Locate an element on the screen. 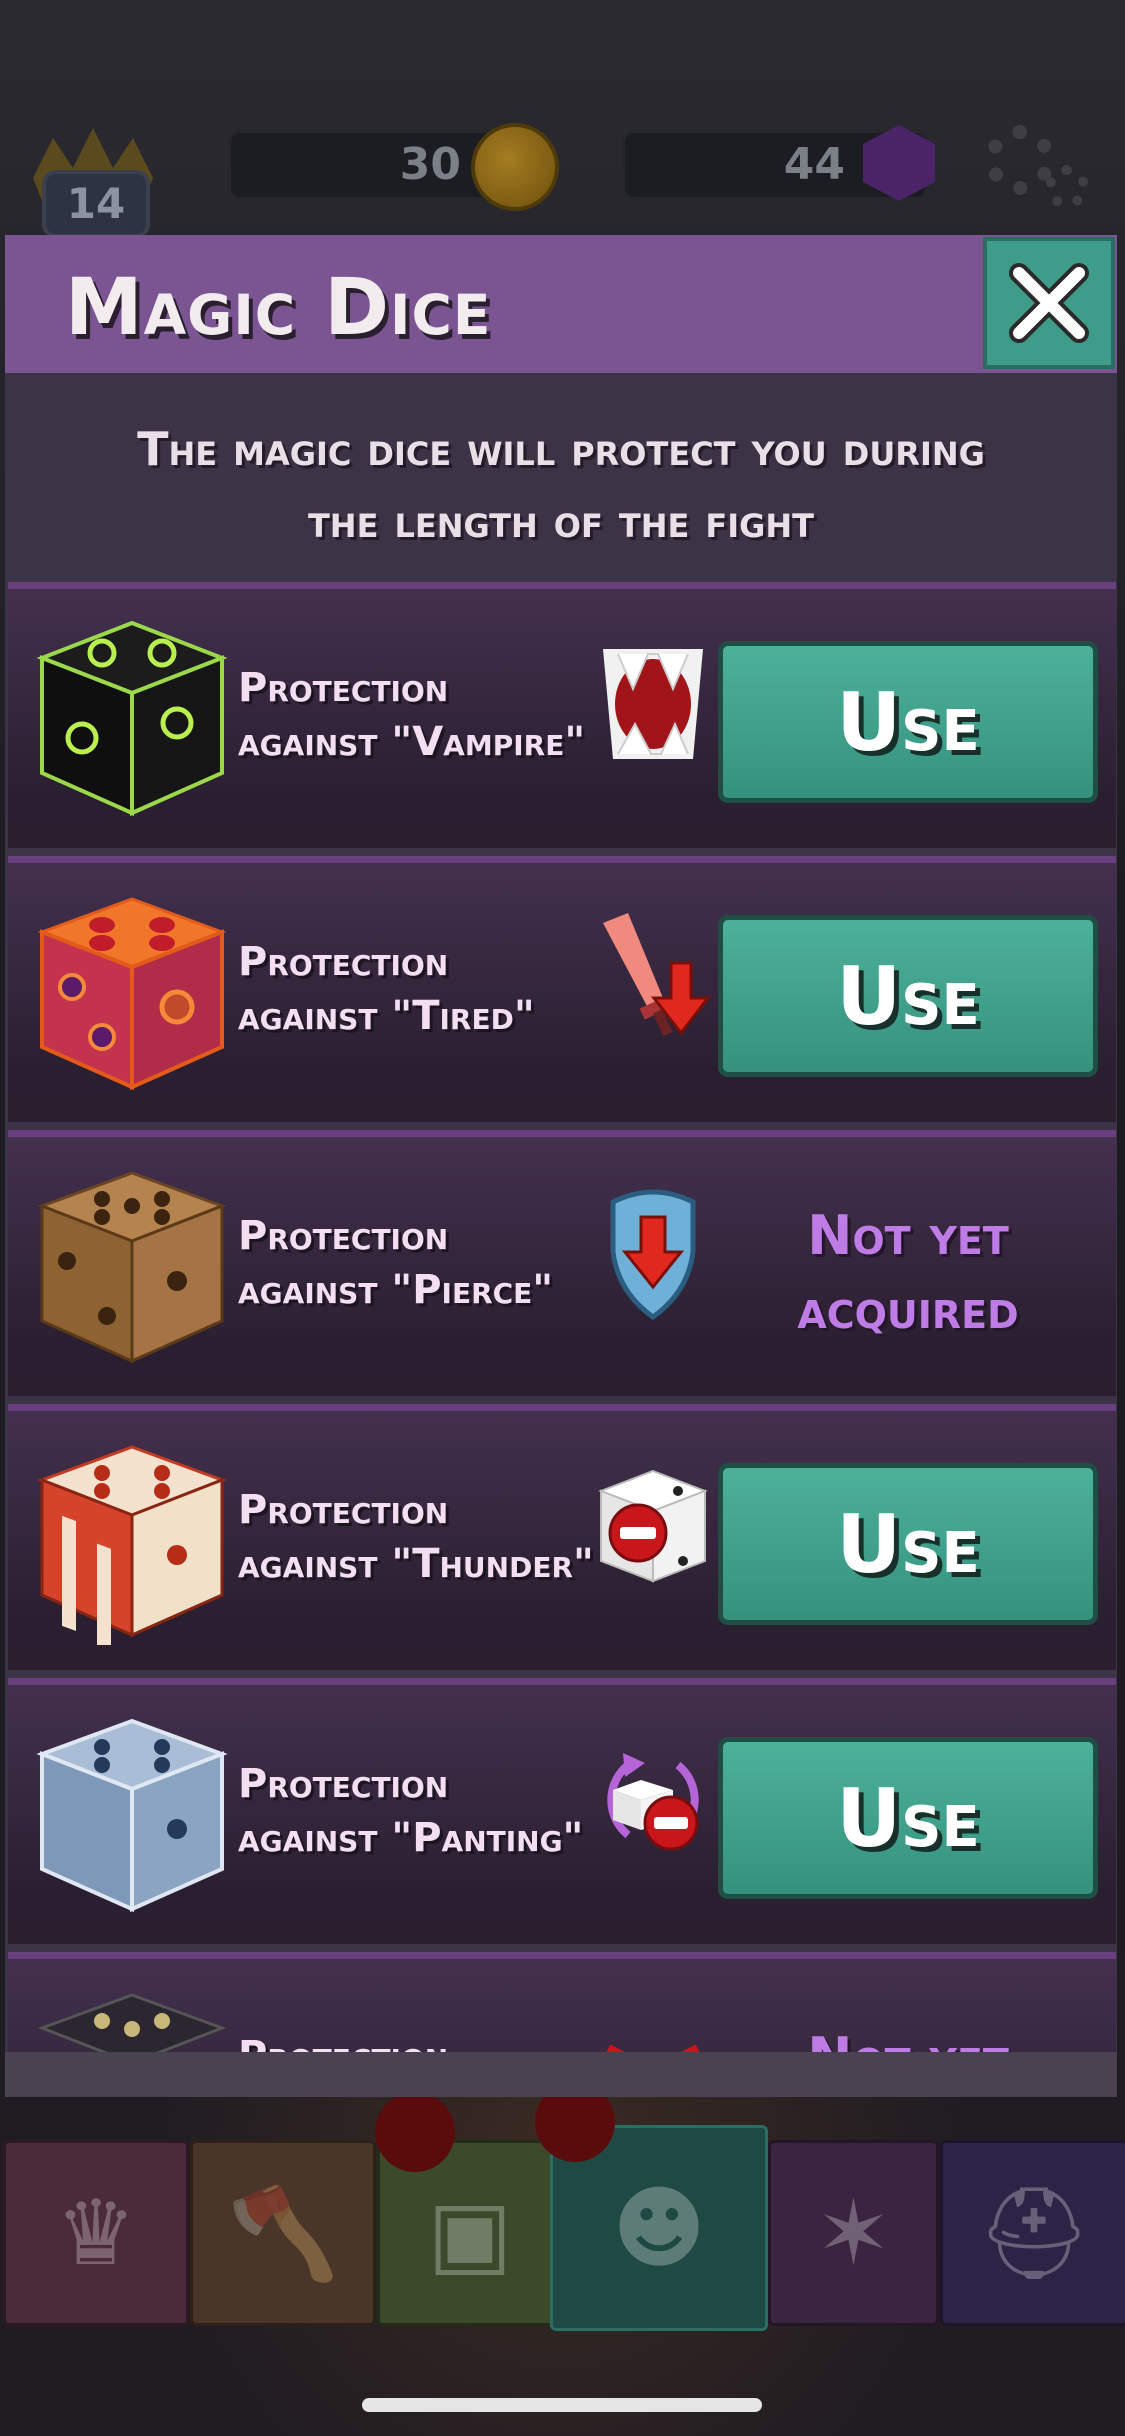 The width and height of the screenshot is (1125, 2436). nav-helmet-tab: ⛑ is located at coordinates (1032, 2233).